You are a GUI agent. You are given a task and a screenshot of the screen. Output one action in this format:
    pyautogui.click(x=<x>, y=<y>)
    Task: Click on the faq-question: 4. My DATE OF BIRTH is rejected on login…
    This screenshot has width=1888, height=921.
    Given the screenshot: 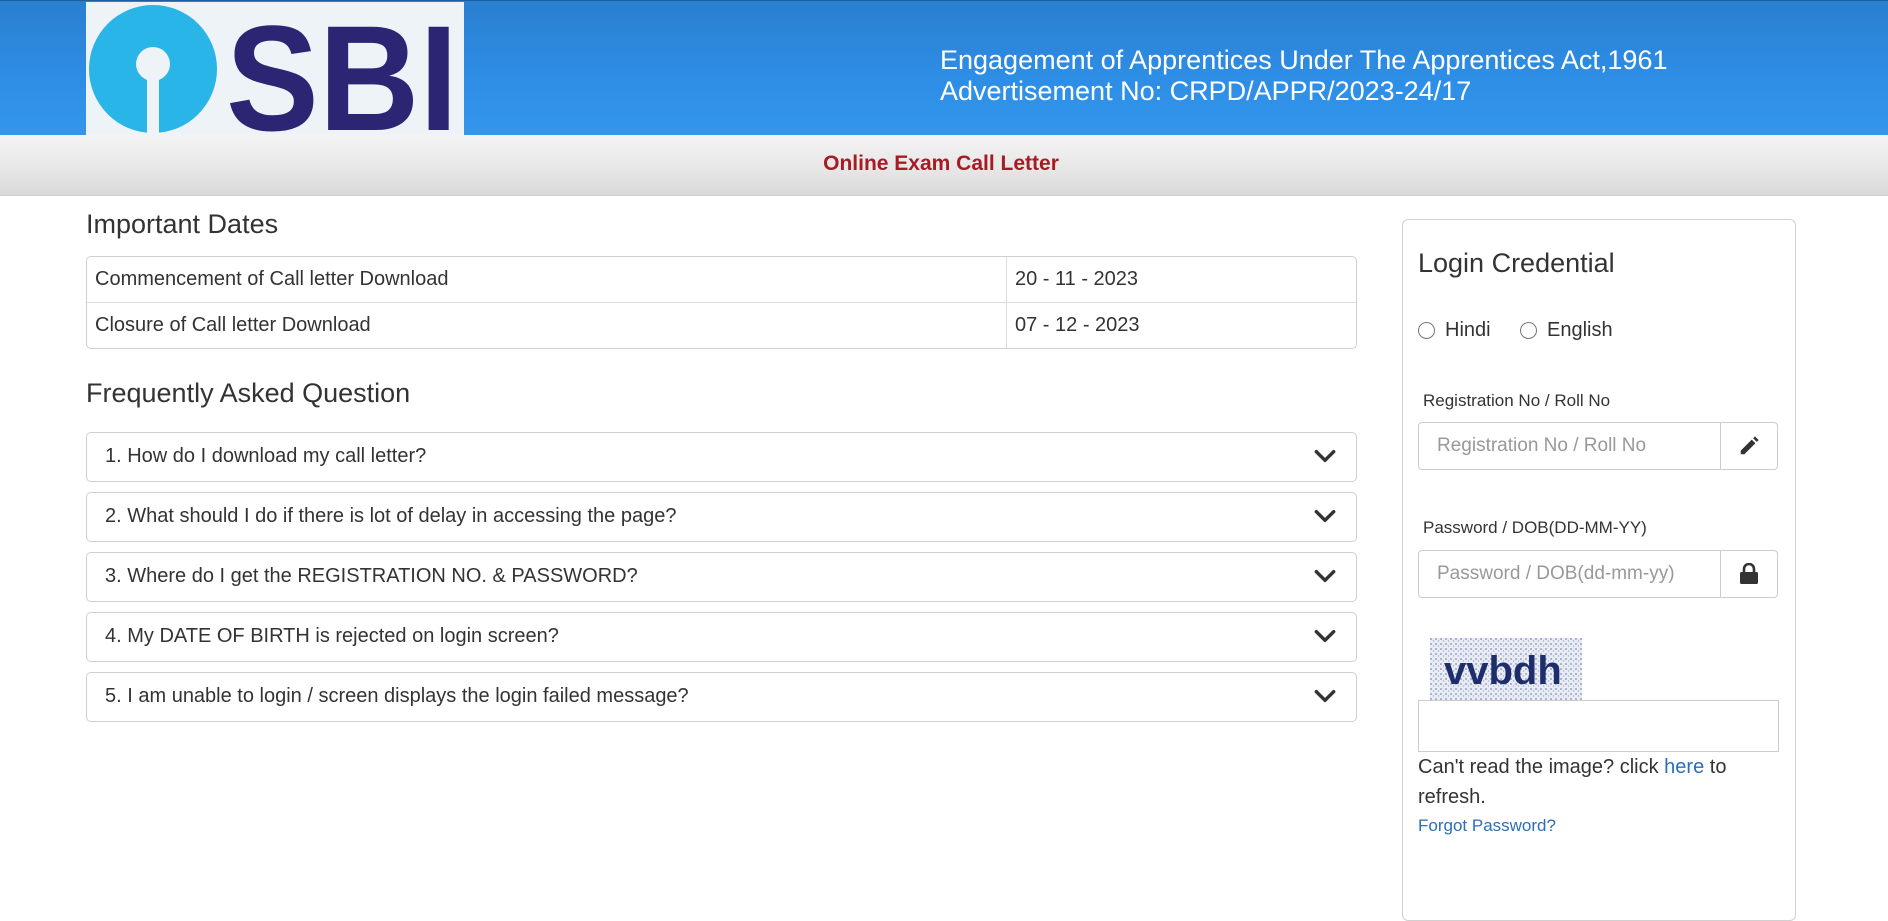 What is the action you would take?
    pyautogui.click(x=332, y=636)
    